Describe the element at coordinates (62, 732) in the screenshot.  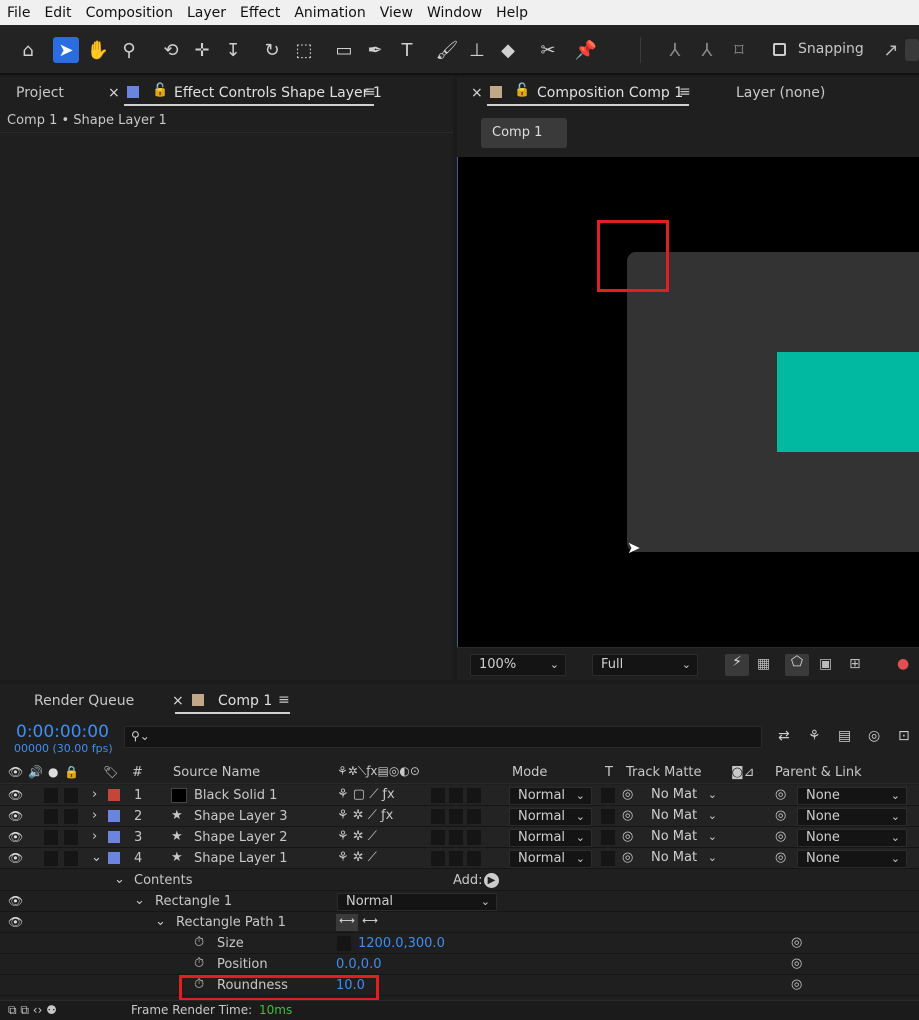
I see `current-timecode: 0:00:00:00` at that location.